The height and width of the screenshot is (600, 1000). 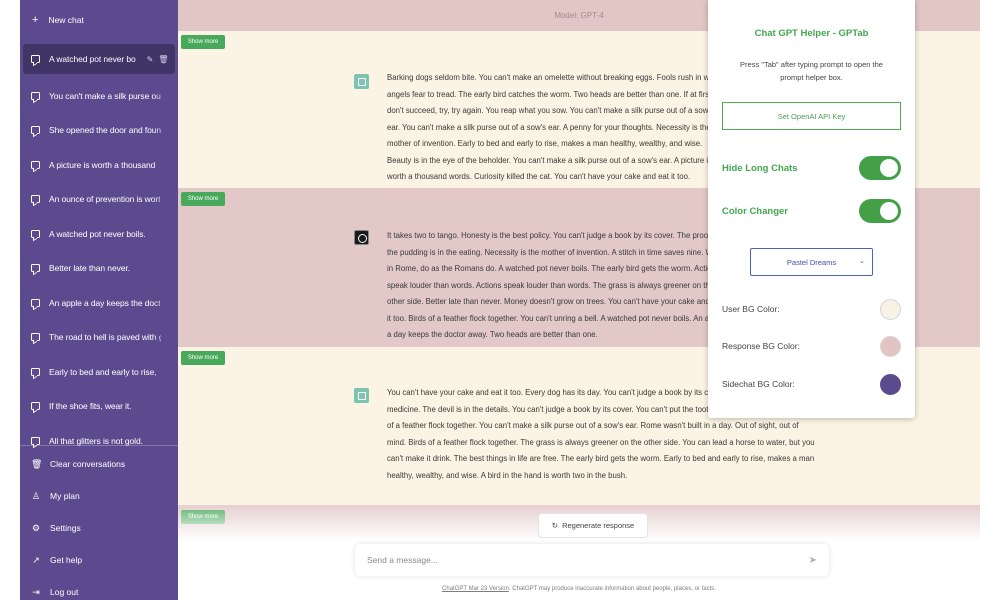 I want to click on user-icon: ♙, so click(x=36, y=495).